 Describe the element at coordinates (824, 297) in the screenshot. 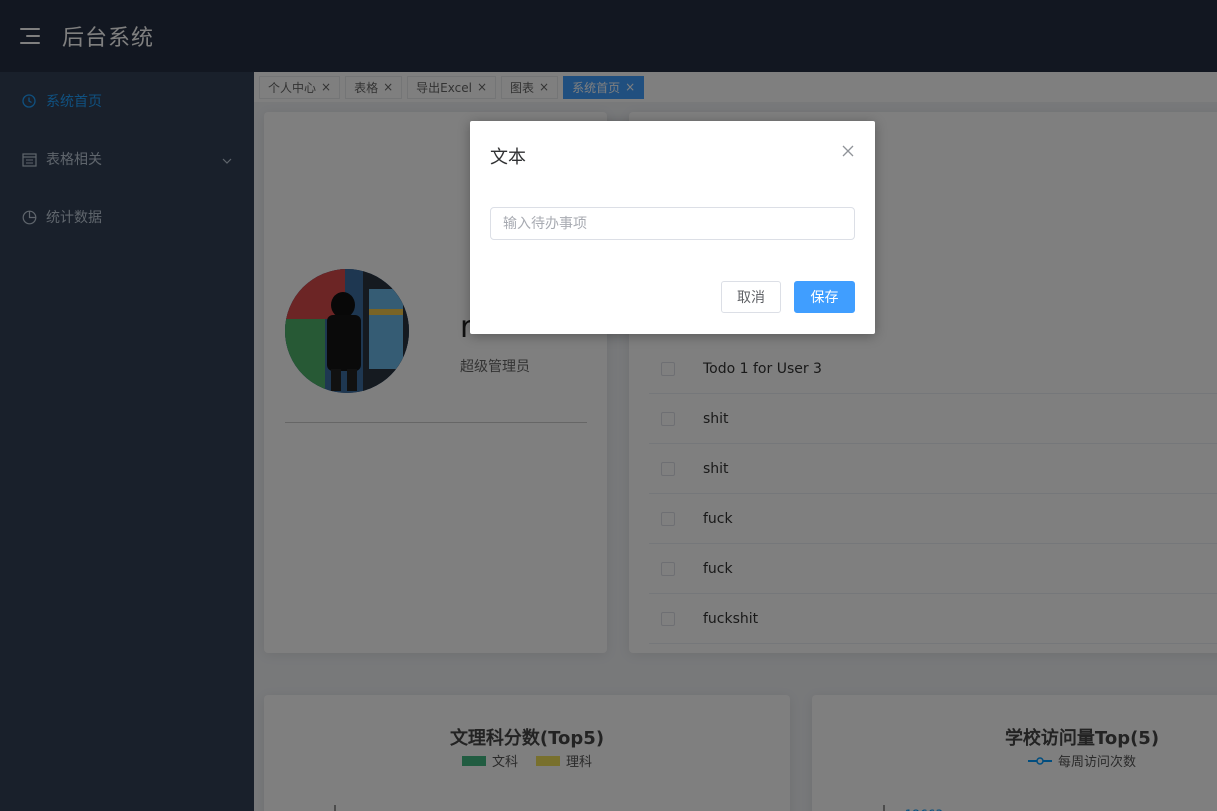

I see `save-button: 保存` at that location.